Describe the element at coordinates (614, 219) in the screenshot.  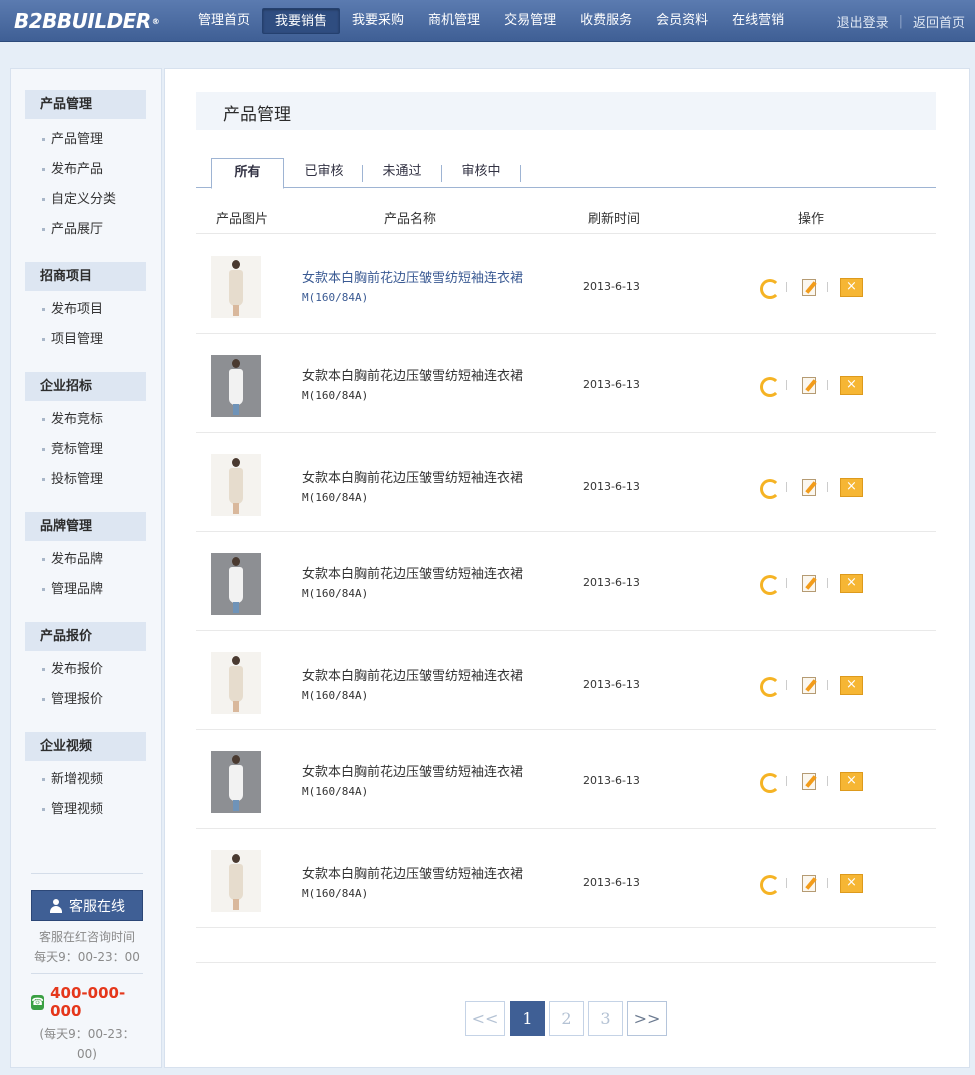
I see `column-header-refresh-time: 刷新时间` at that location.